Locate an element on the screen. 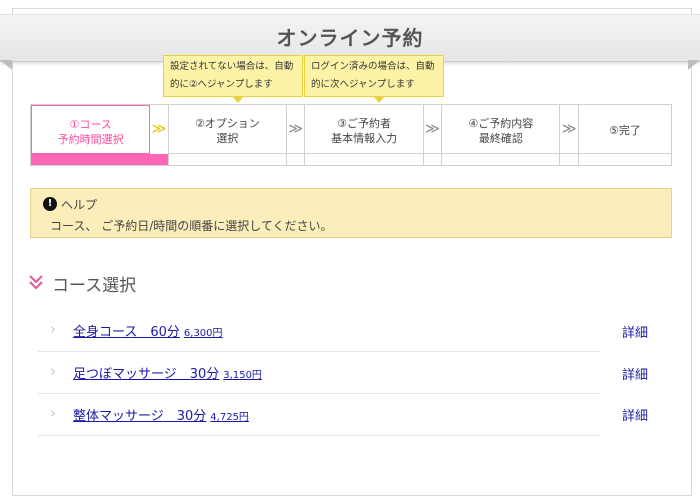  course-name: 整体マッサージ 30分 is located at coordinates (140, 416).